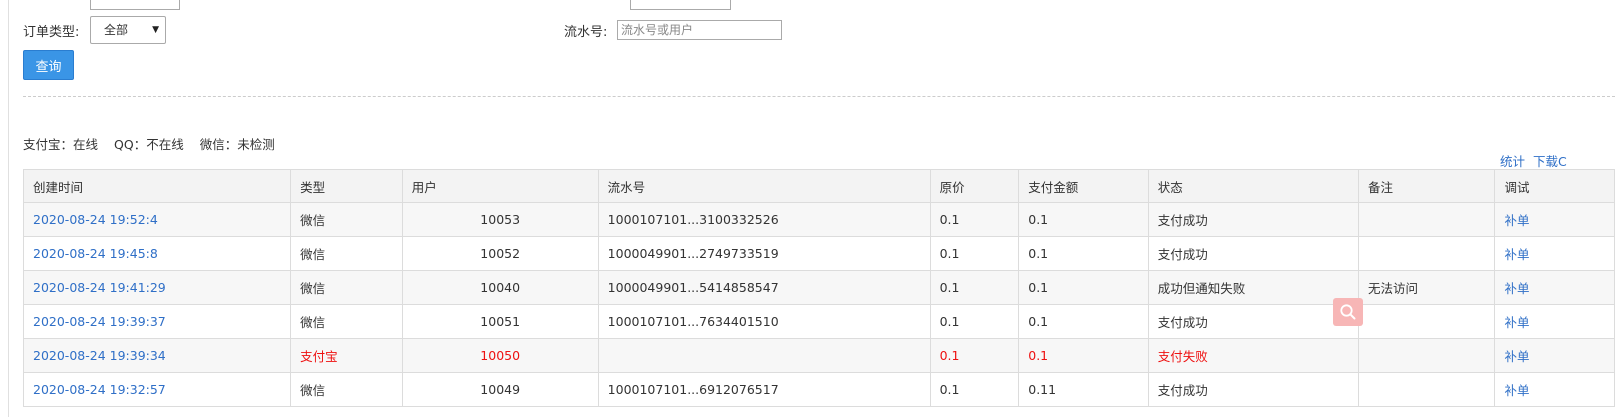  Describe the element at coordinates (48, 65) in the screenshot. I see `query-button: 查询` at that location.